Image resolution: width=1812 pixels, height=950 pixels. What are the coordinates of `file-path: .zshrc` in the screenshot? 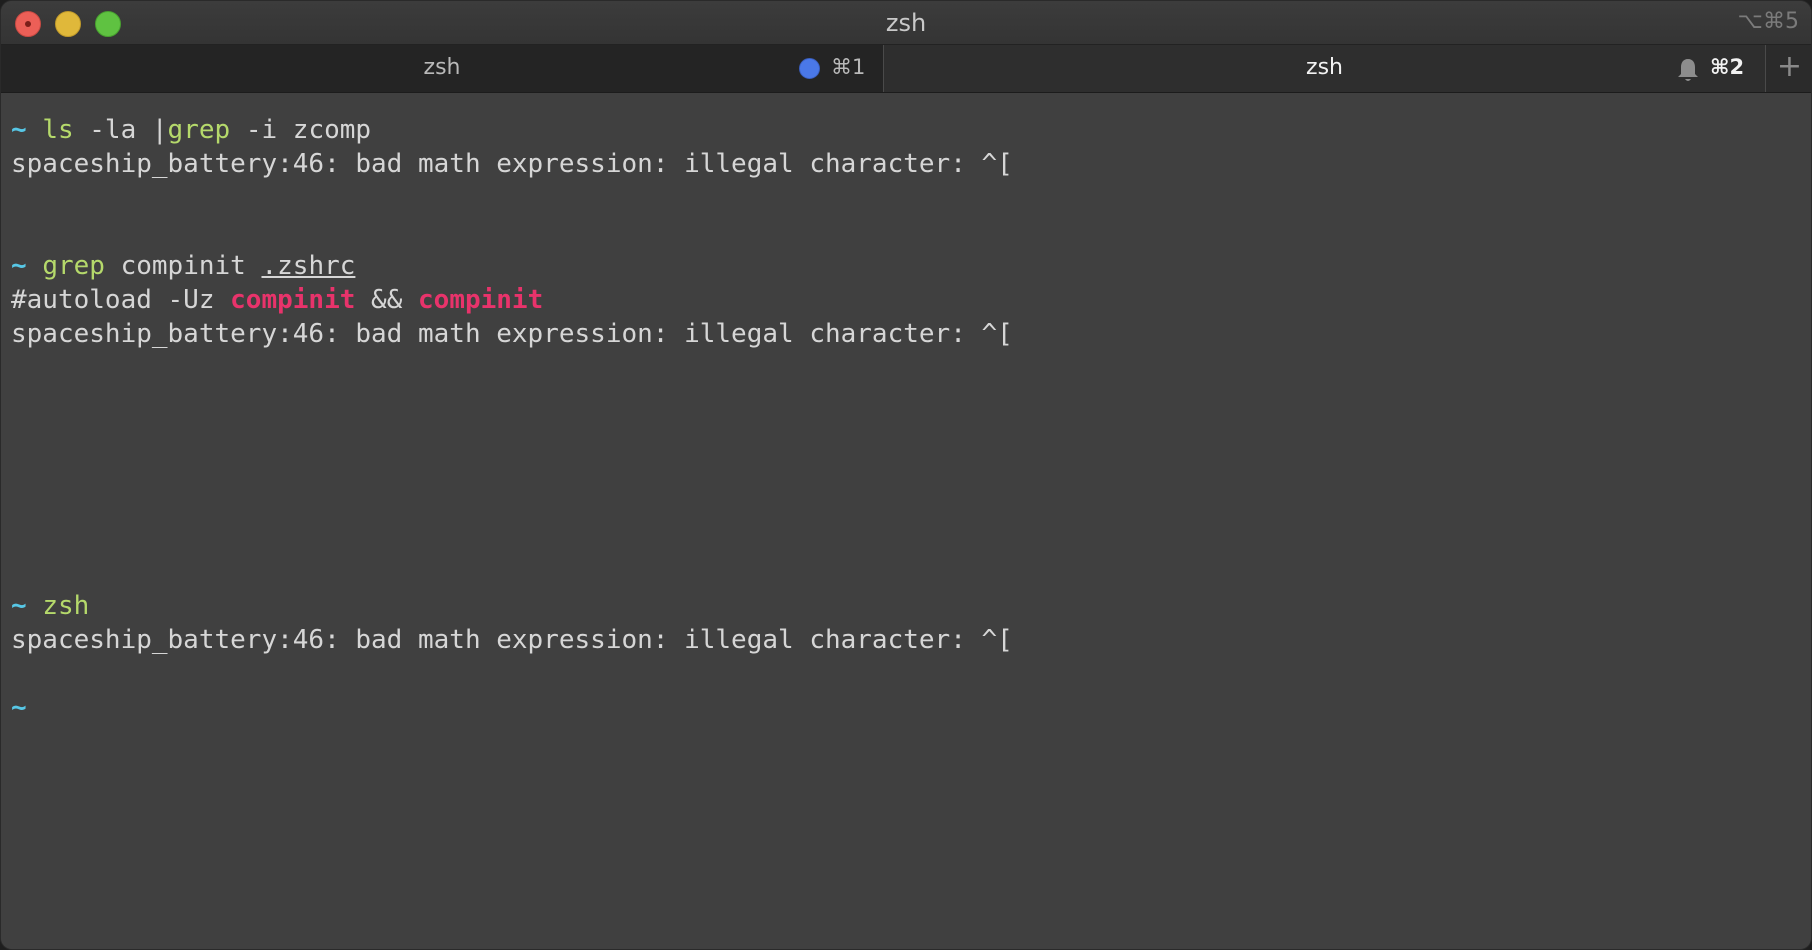 It's located at (308, 266).